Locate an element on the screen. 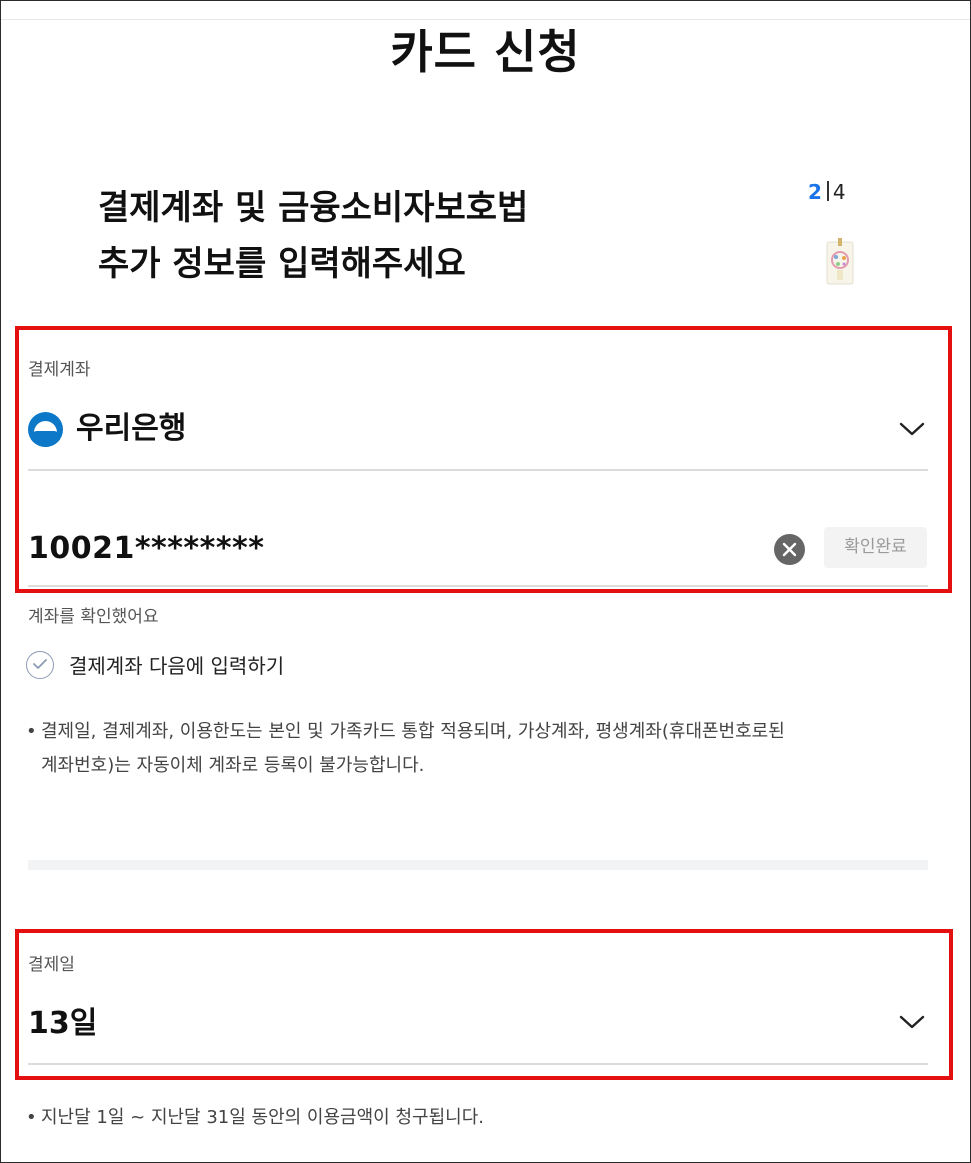  payment-date-underline is located at coordinates (478, 1064).